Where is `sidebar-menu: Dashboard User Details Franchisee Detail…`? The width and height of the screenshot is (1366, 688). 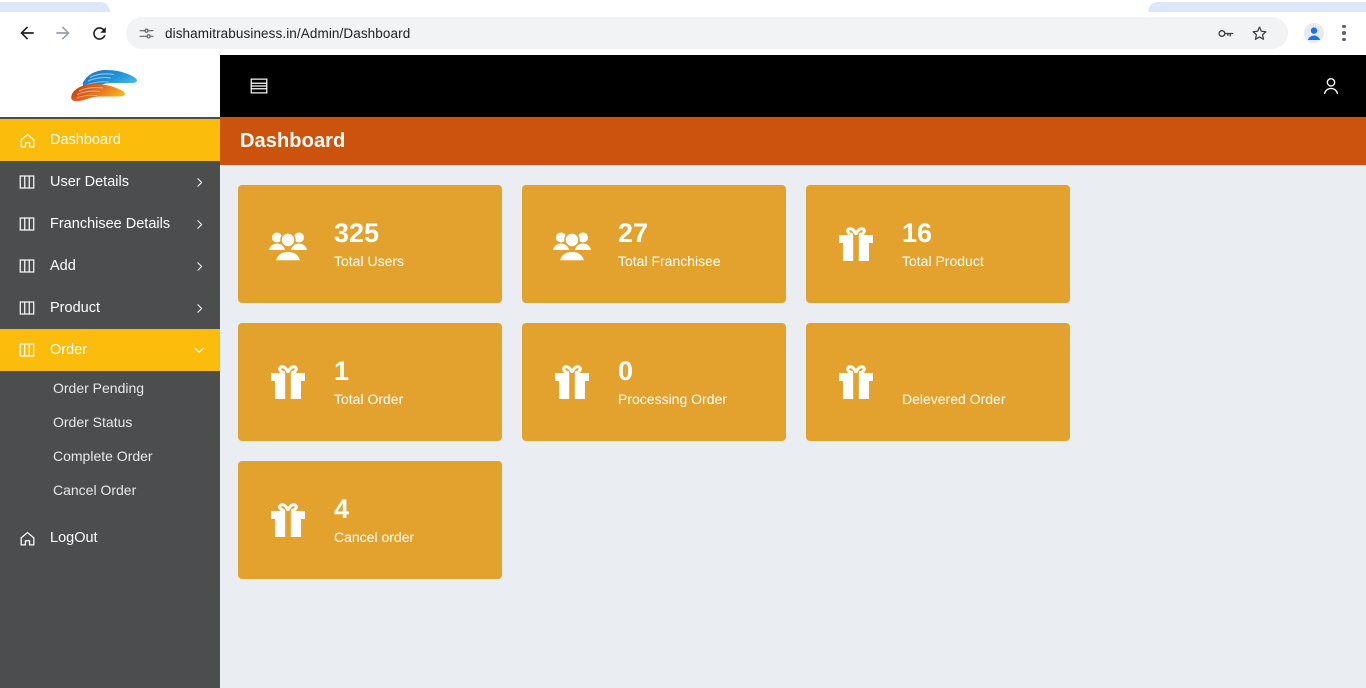 sidebar-menu: Dashboard User Details Franchisee Detail… is located at coordinates (110, 338).